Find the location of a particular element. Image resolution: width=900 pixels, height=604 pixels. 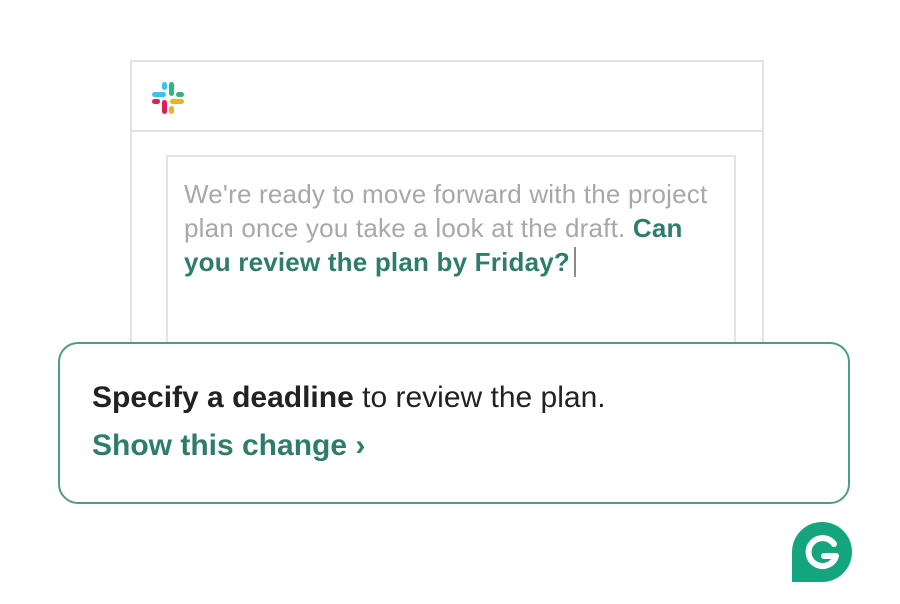

text-caret is located at coordinates (574, 262).